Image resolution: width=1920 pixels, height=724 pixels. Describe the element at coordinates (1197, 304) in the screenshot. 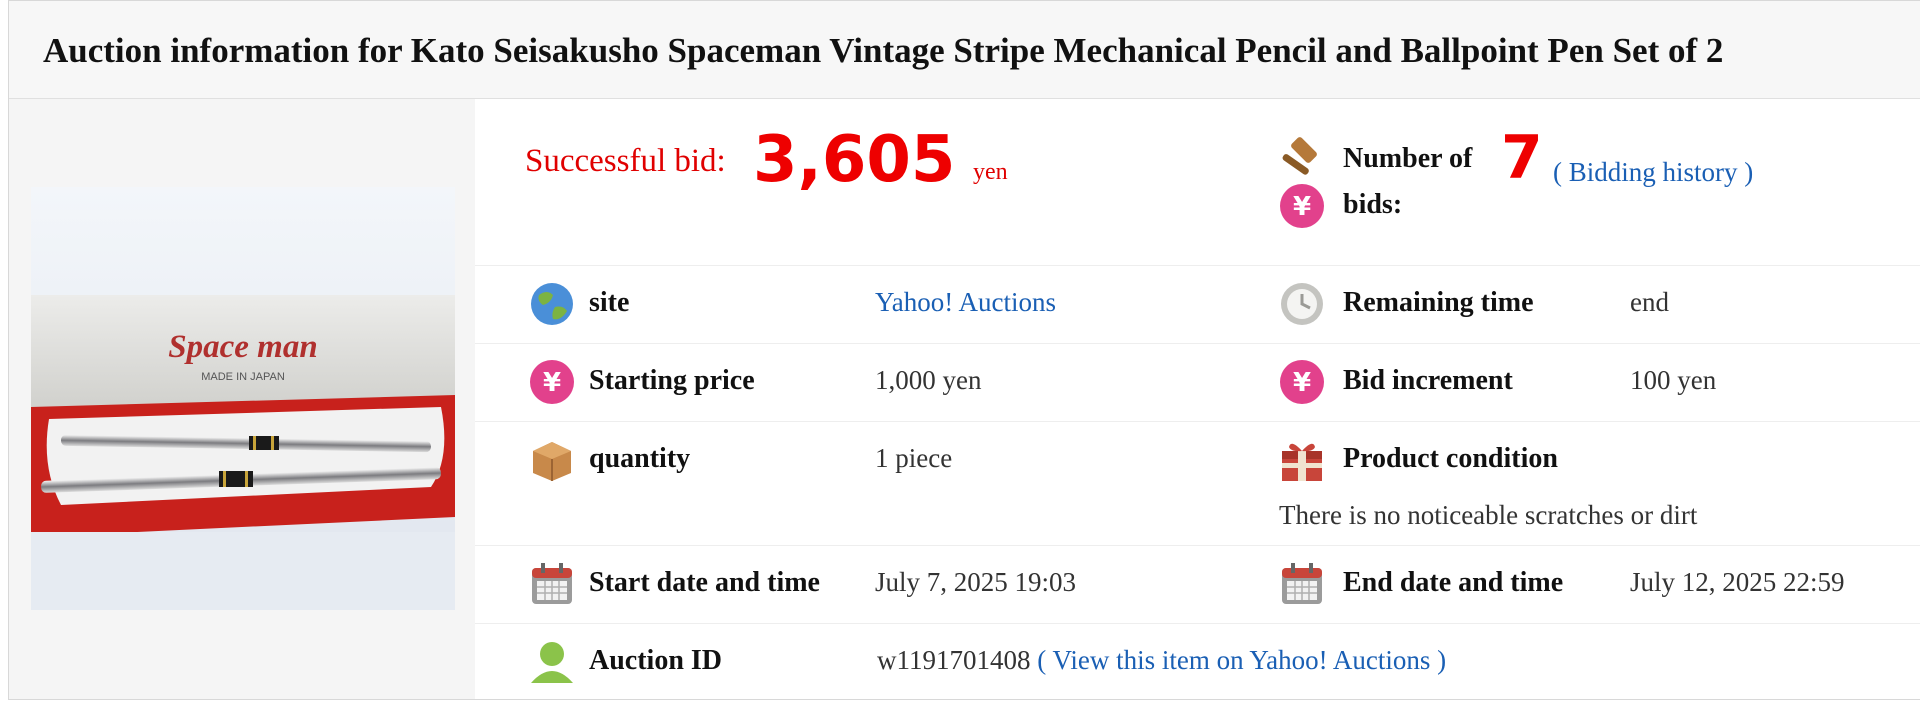

I see `site-row: site Yahoo! Auctions Remaining time end` at that location.